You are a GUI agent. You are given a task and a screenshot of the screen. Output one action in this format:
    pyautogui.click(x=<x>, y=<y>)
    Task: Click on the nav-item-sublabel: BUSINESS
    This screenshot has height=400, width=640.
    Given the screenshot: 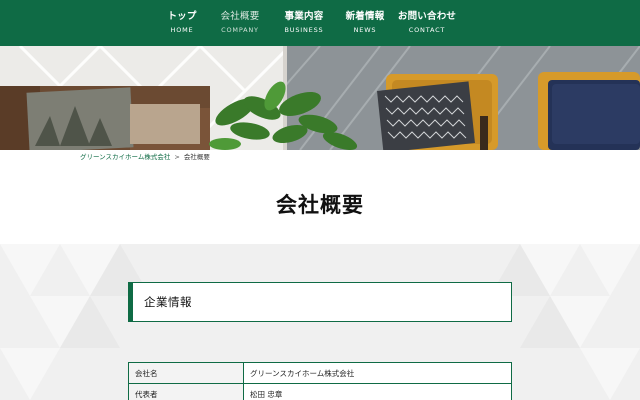 What is the action you would take?
    pyautogui.click(x=304, y=30)
    